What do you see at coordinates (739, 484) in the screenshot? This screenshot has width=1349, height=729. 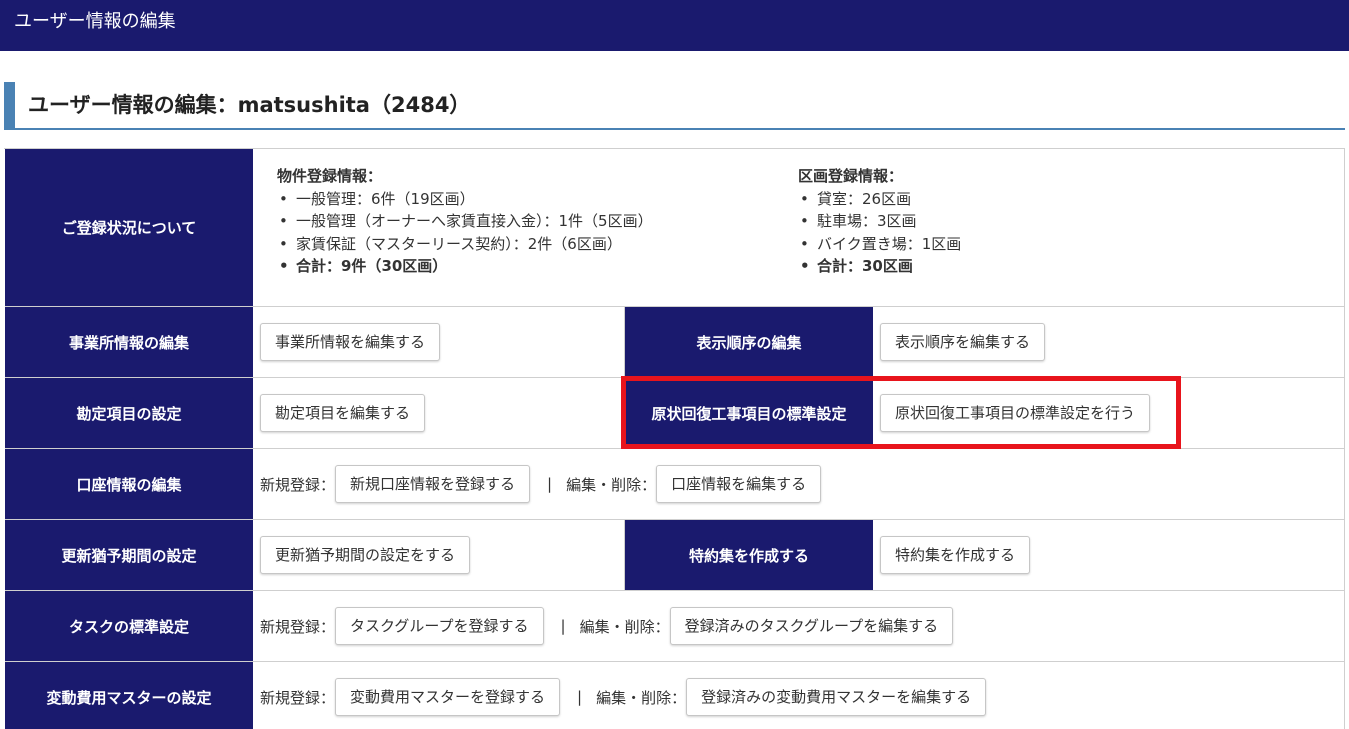 I see `edit-bank-account-button: 口座情報を編集する` at bounding box center [739, 484].